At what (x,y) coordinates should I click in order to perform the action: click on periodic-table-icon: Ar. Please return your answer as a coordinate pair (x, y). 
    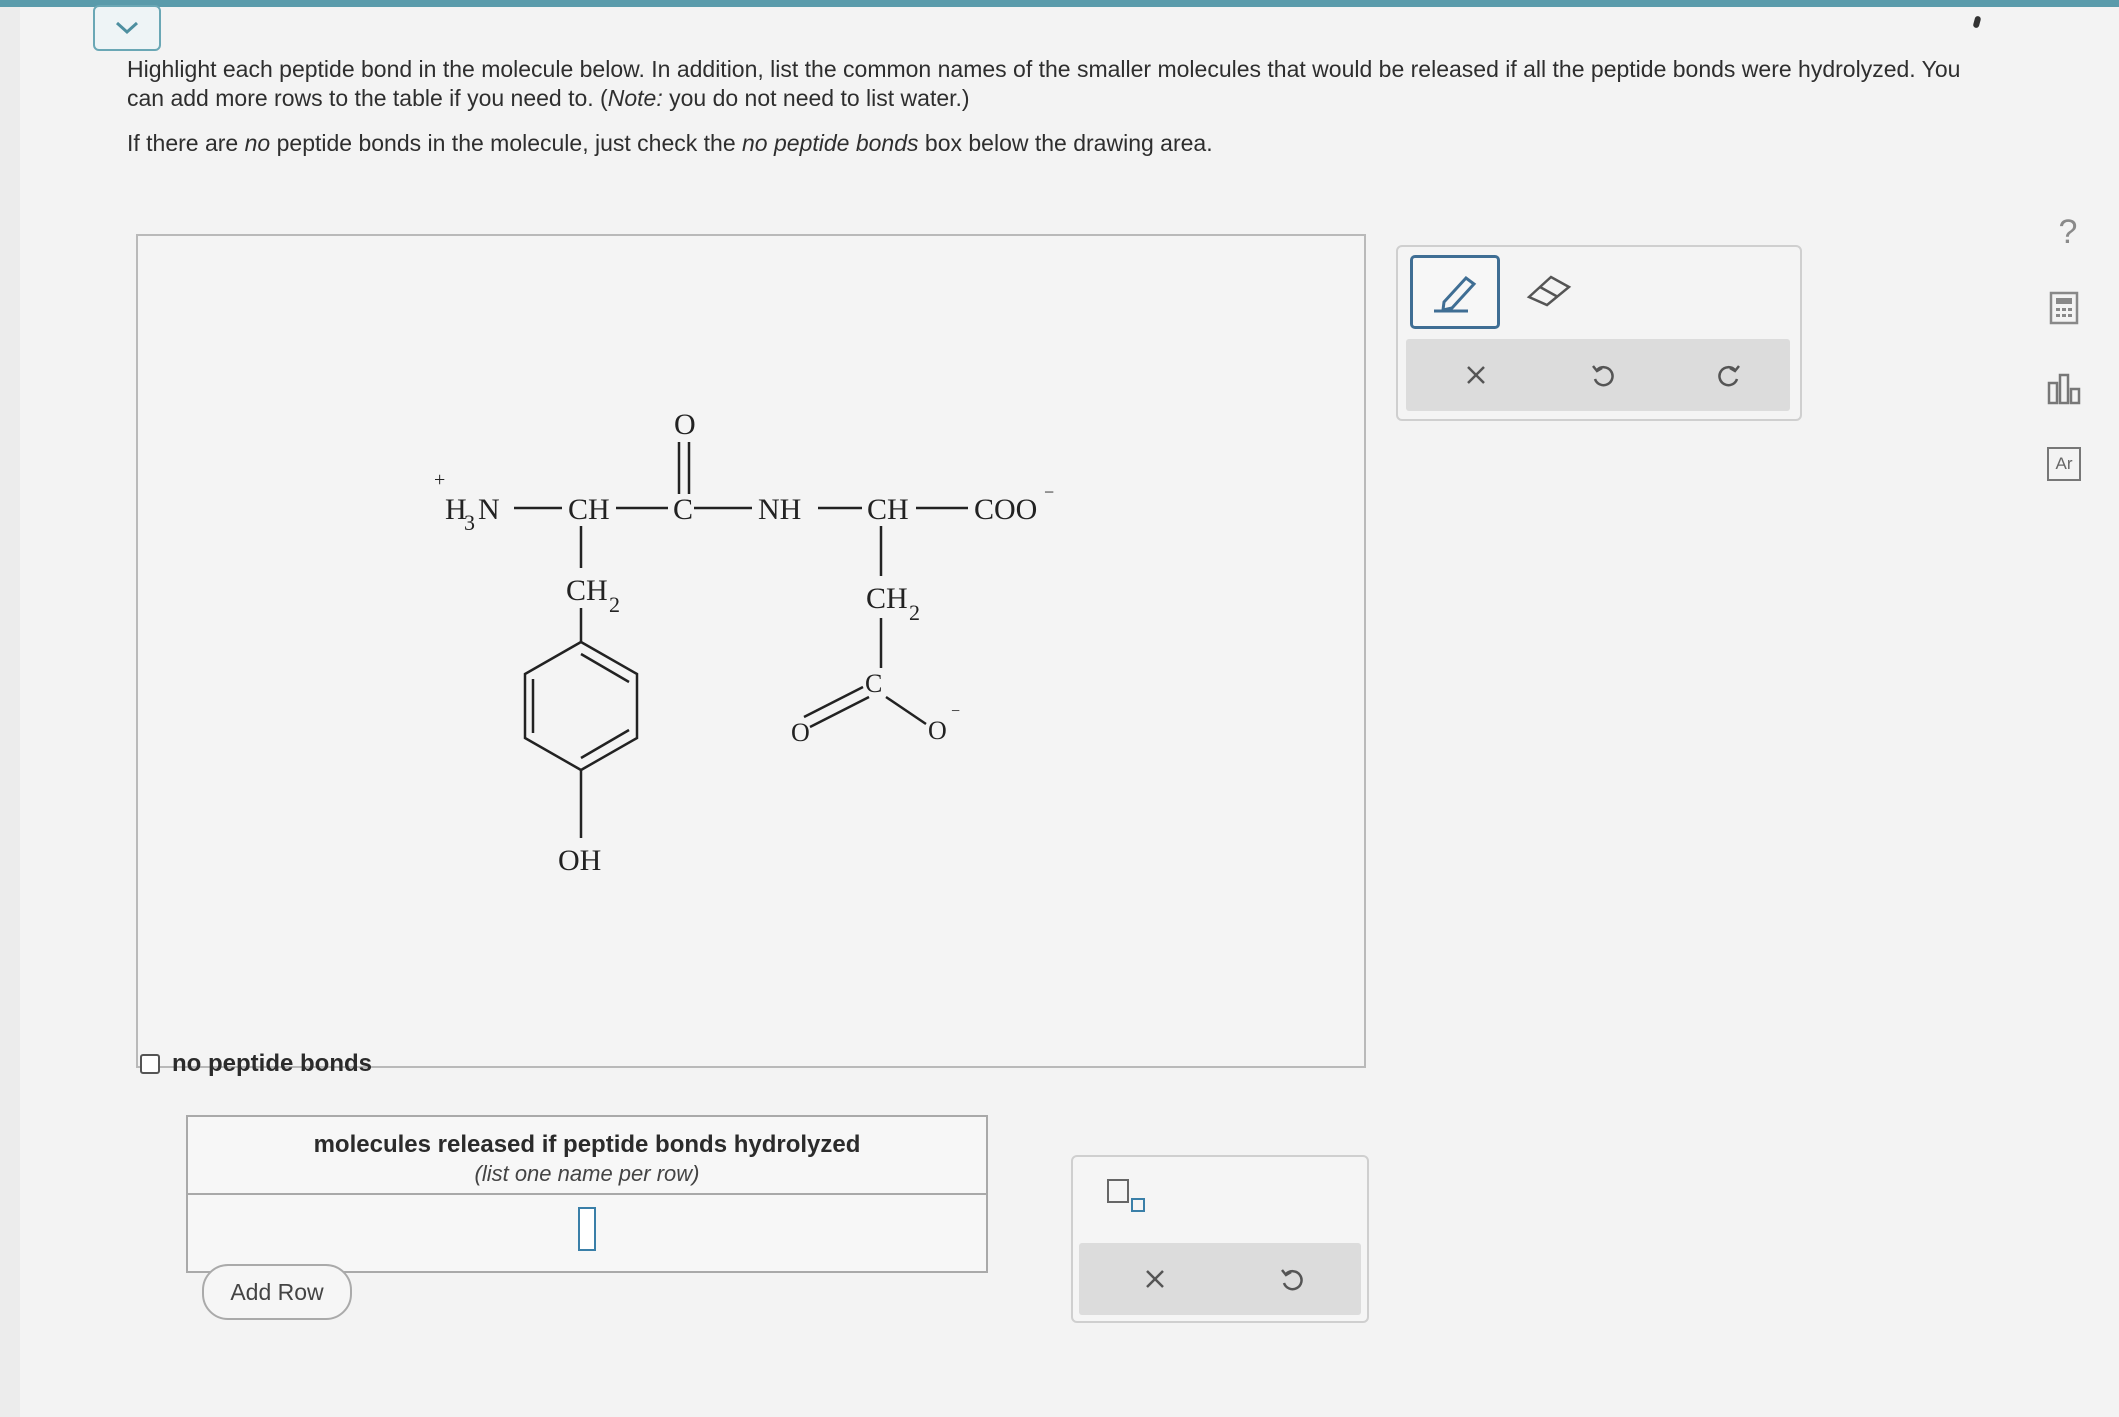
    Looking at the image, I should click on (2064, 464).